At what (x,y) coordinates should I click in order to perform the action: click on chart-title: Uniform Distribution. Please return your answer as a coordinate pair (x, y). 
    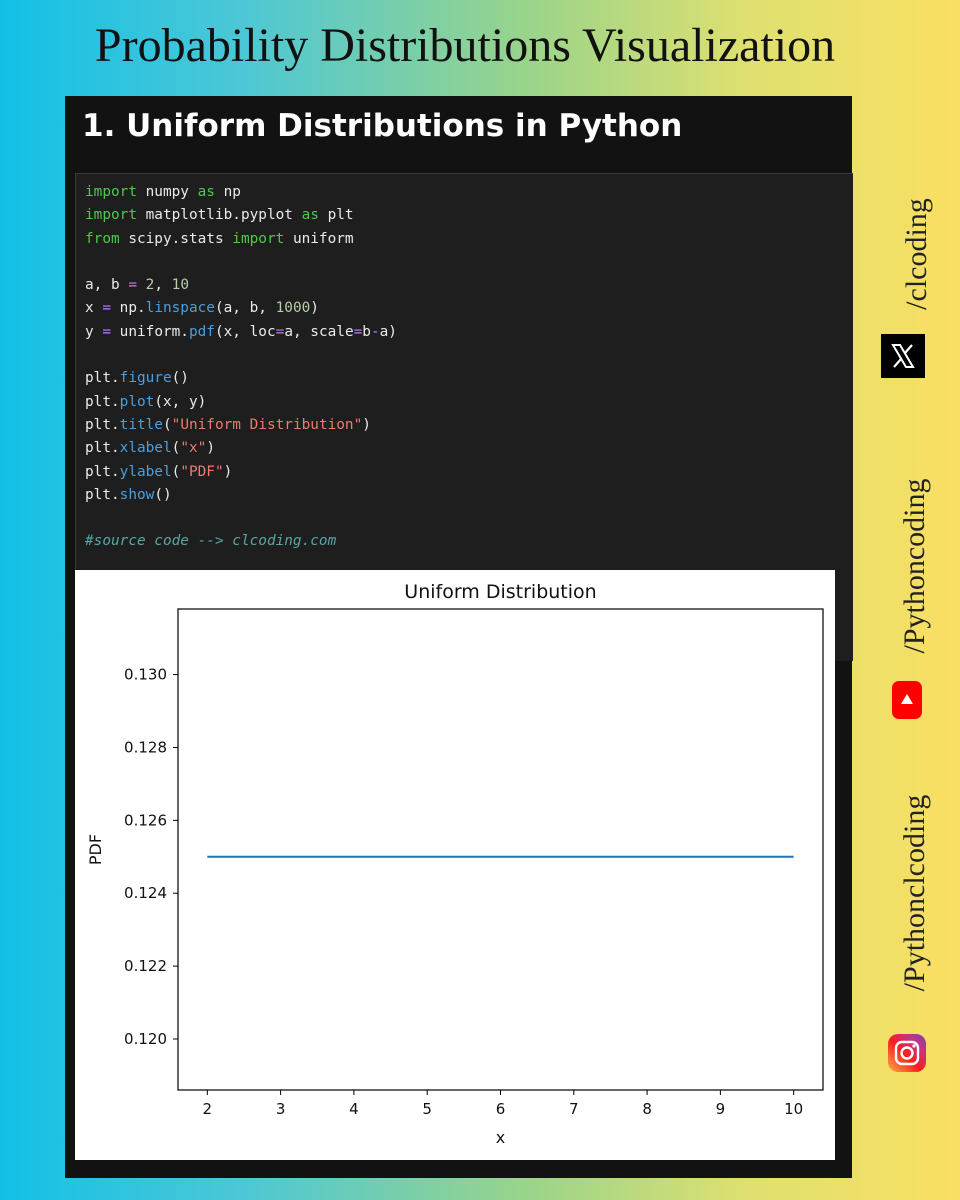
    Looking at the image, I should click on (500, 592).